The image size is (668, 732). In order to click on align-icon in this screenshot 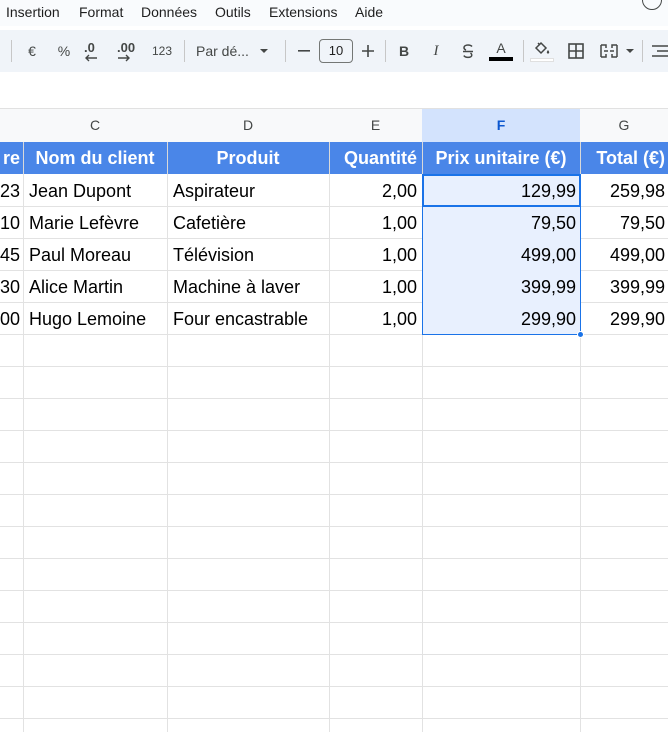, I will do `click(660, 51)`.